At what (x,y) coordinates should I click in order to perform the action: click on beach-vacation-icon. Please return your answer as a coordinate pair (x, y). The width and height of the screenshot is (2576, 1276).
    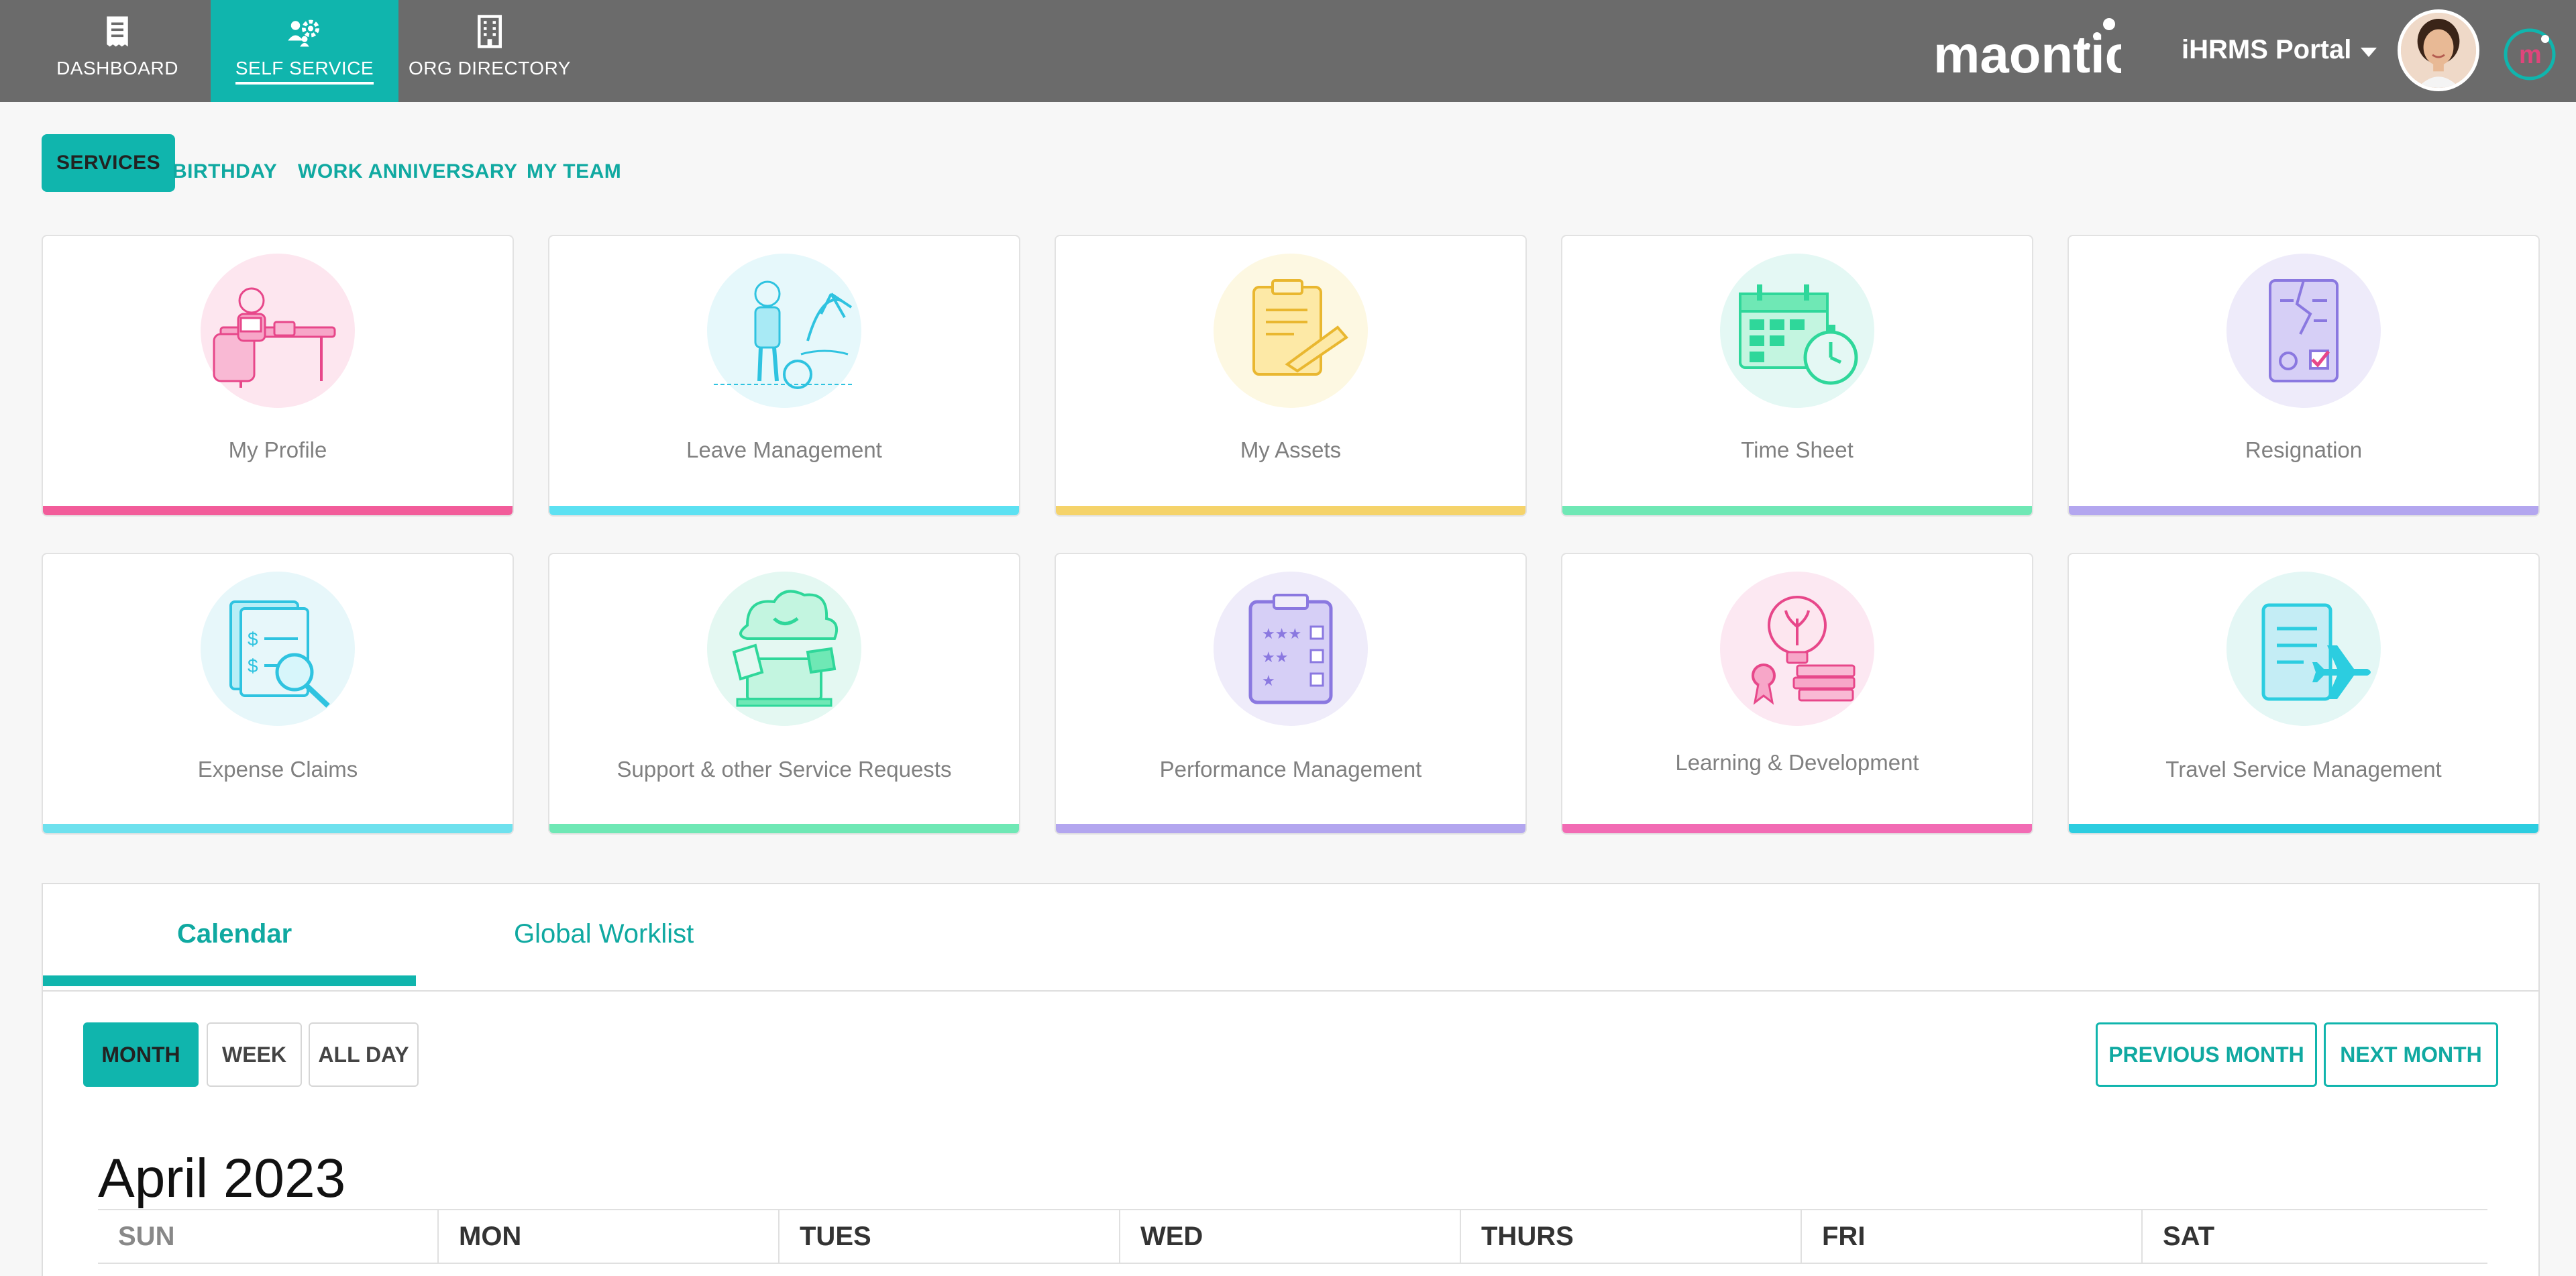
    Looking at the image, I should click on (784, 335).